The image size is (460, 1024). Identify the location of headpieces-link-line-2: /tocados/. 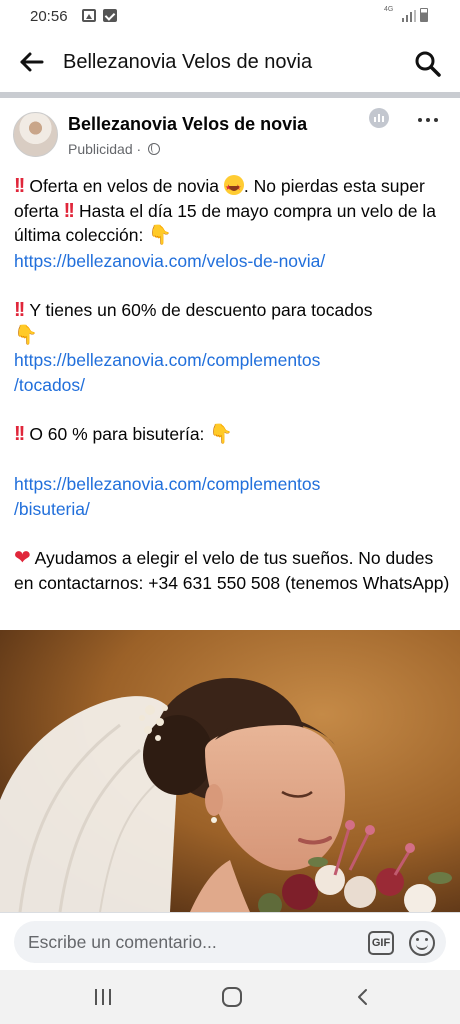
(49, 385).